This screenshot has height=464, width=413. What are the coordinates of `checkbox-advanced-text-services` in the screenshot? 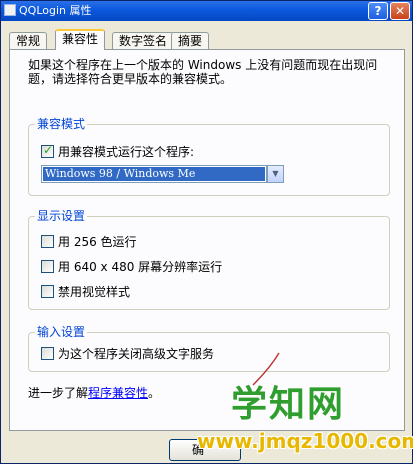 It's located at (47, 353).